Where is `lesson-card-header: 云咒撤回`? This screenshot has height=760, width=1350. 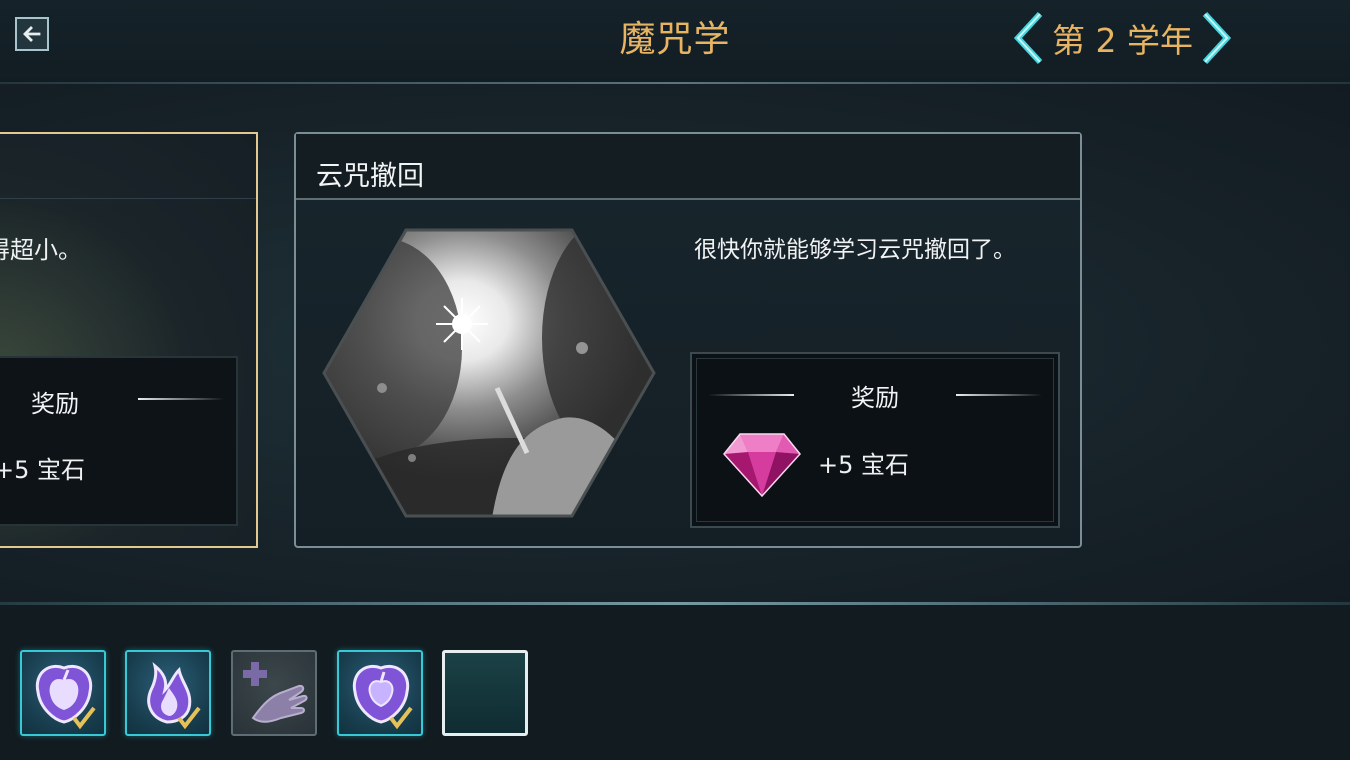 lesson-card-header: 云咒撤回 is located at coordinates (688, 167).